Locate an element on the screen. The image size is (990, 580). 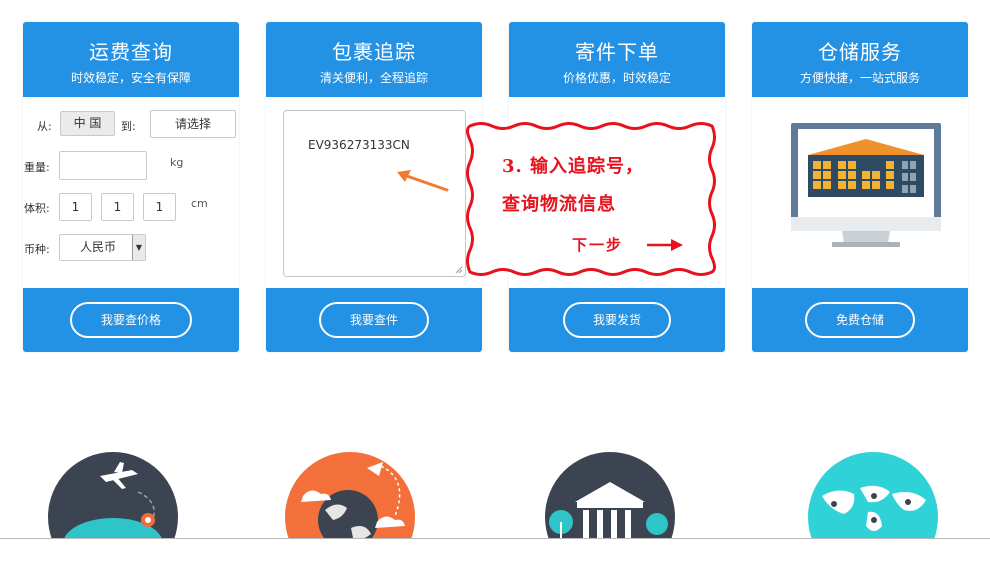
currency-value: 人民币 is located at coordinates (98, 247).